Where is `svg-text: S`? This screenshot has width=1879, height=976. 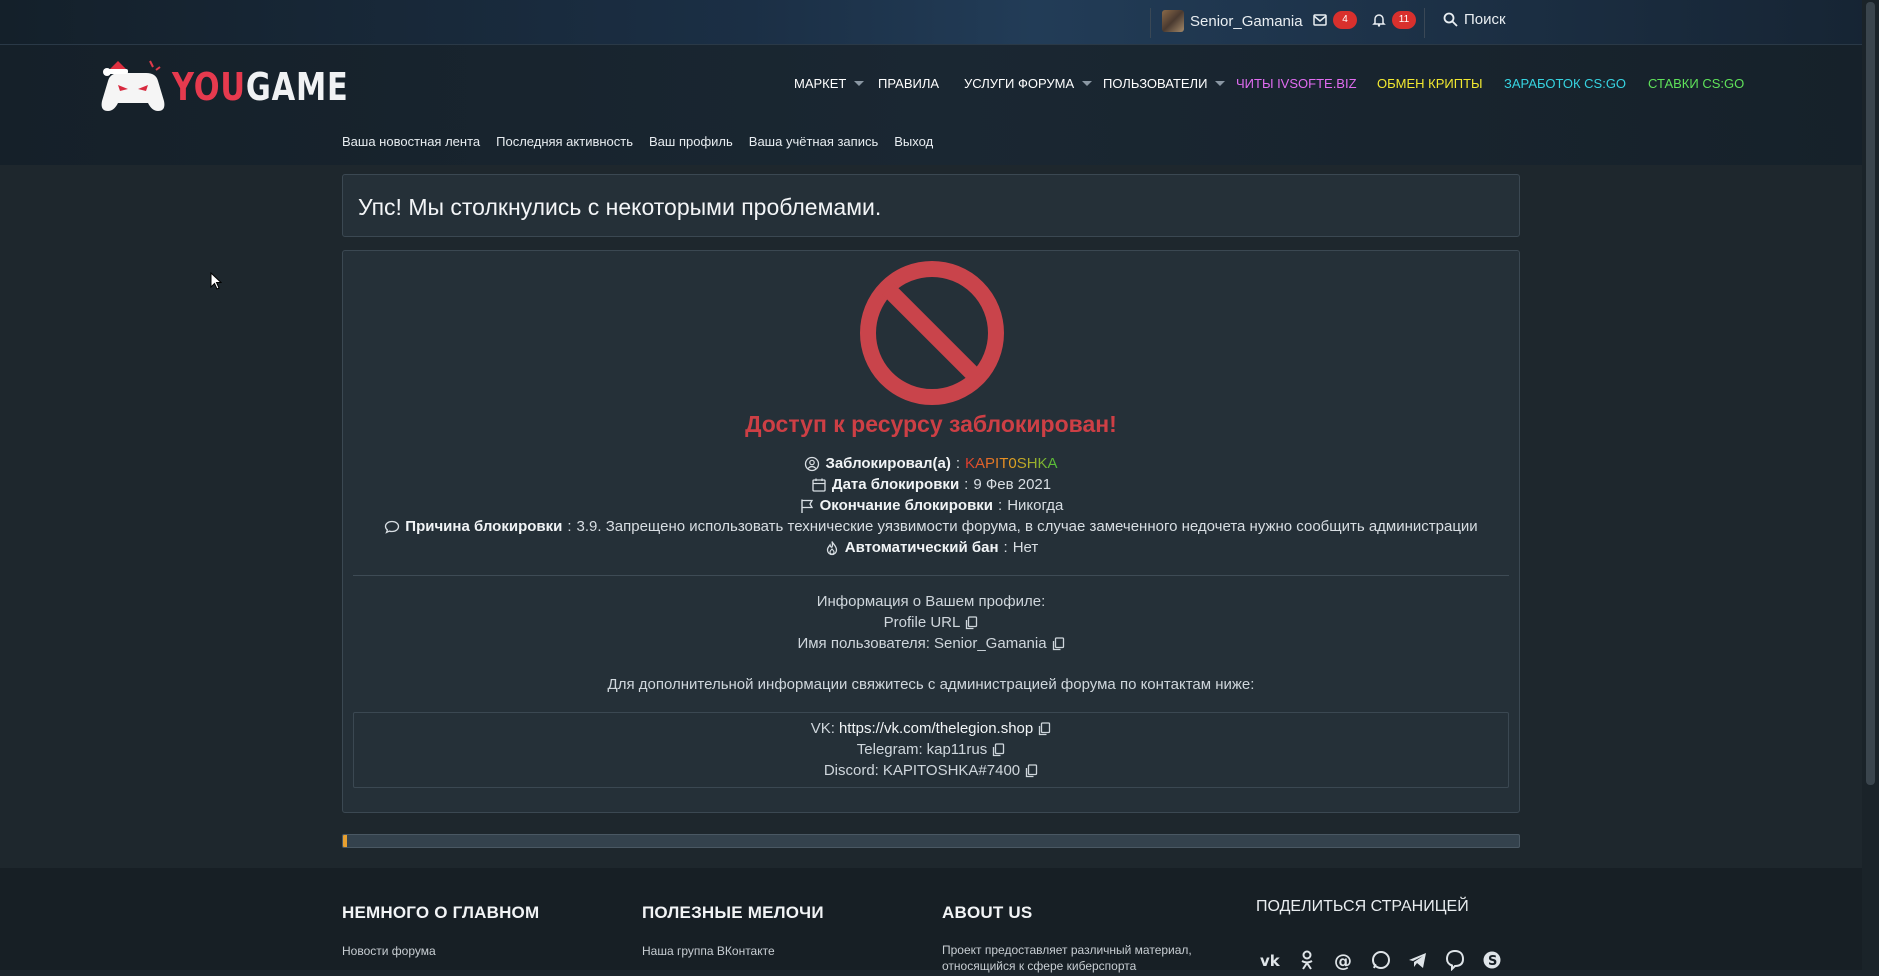
svg-text: S is located at coordinates (1492, 961).